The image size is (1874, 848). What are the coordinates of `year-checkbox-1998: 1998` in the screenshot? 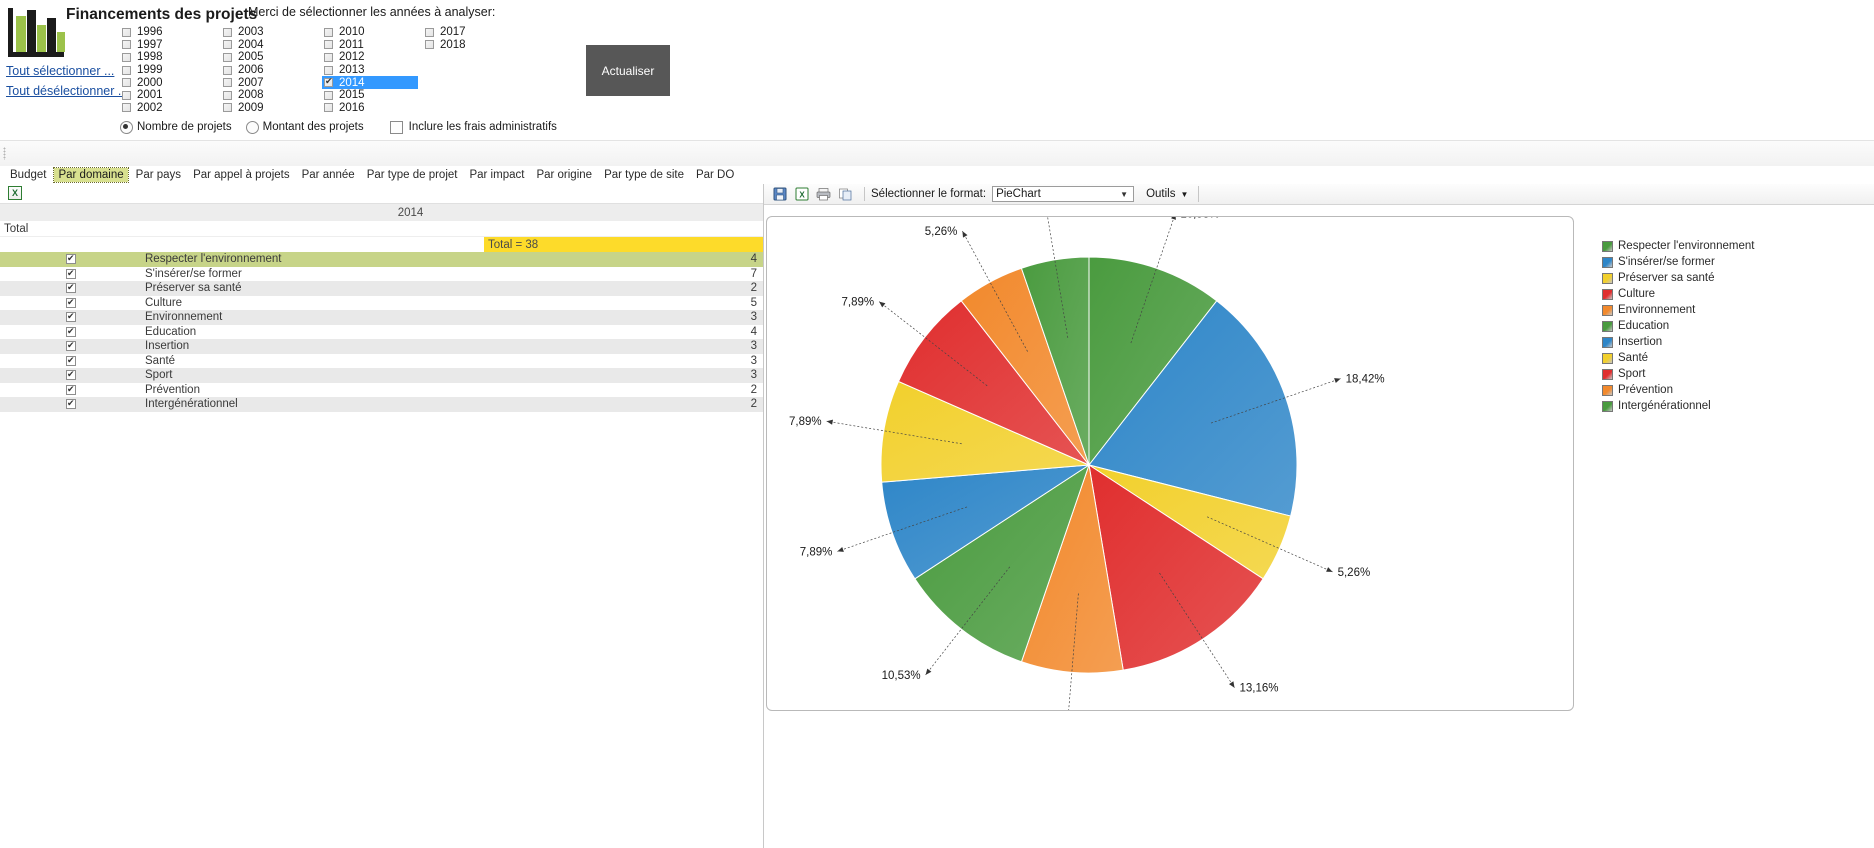 It's located at (168, 57).